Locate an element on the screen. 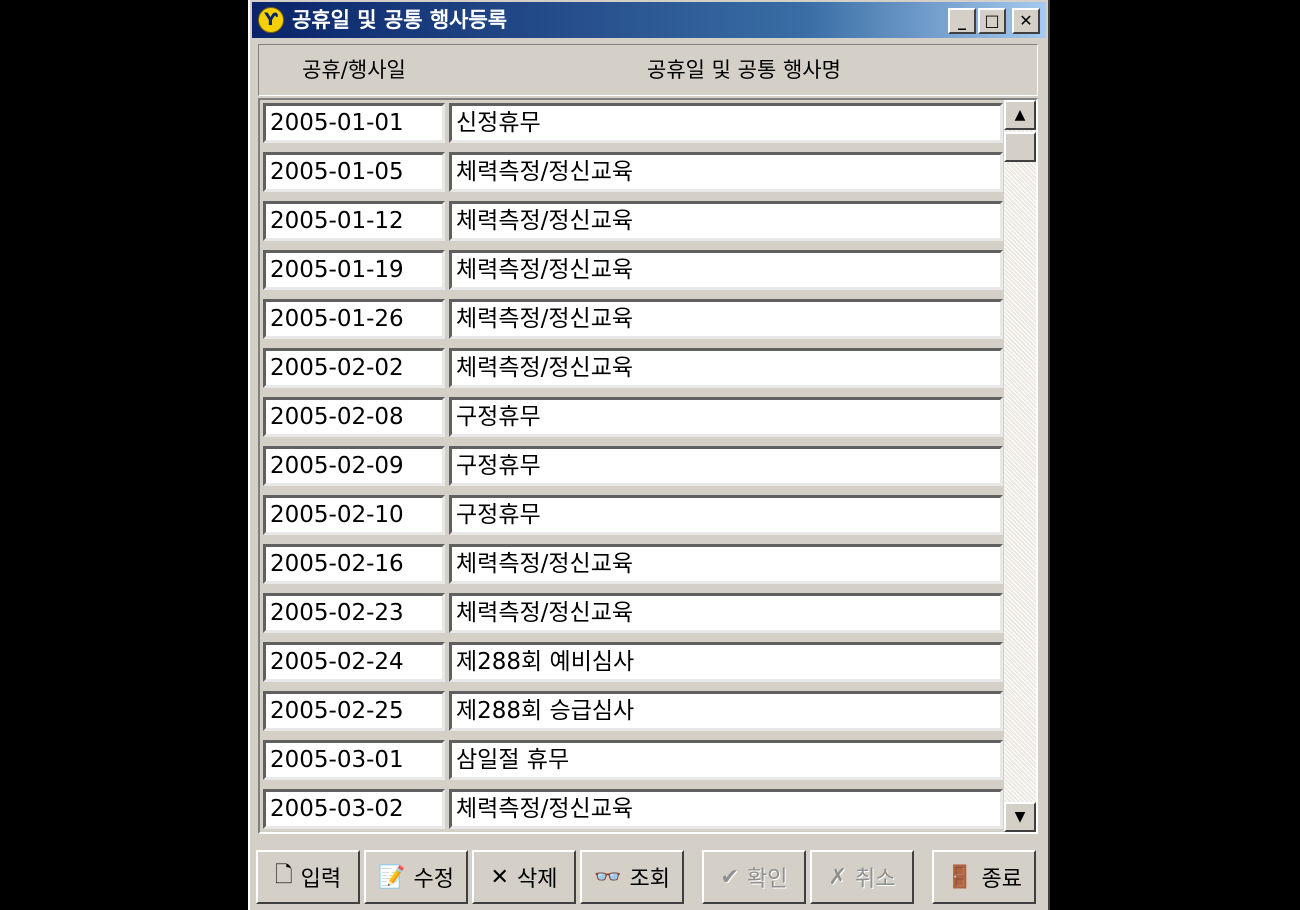 The height and width of the screenshot is (910, 1300). button-label: 입력 is located at coordinates (321, 879).